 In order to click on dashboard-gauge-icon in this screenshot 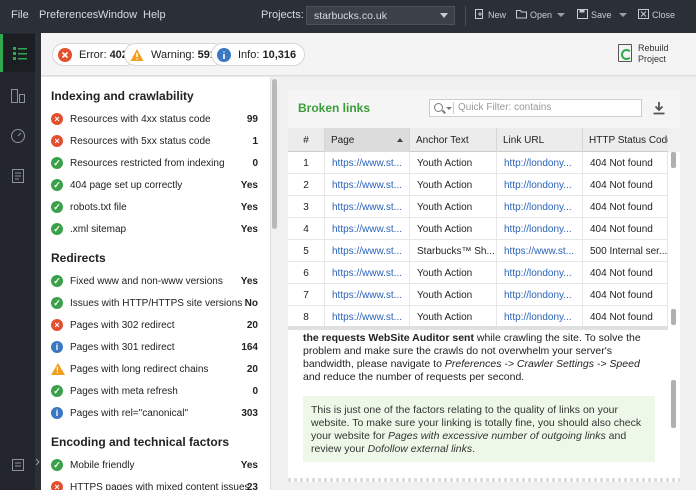, I will do `click(18, 136)`.